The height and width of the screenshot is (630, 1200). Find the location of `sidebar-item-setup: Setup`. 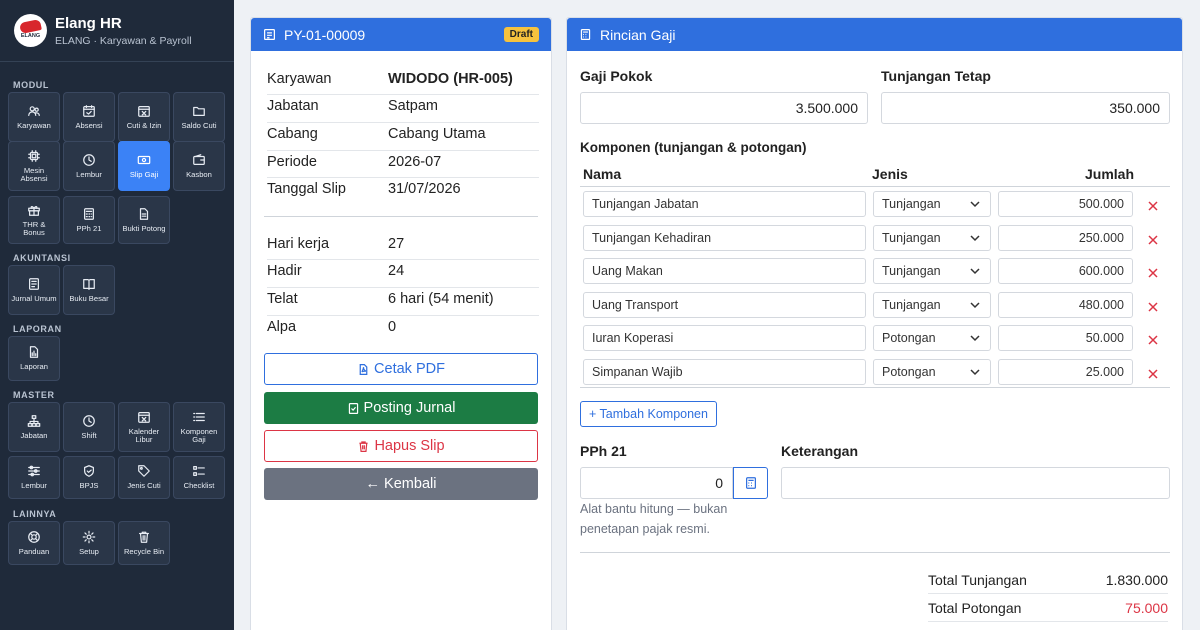

sidebar-item-setup: Setup is located at coordinates (89, 543).